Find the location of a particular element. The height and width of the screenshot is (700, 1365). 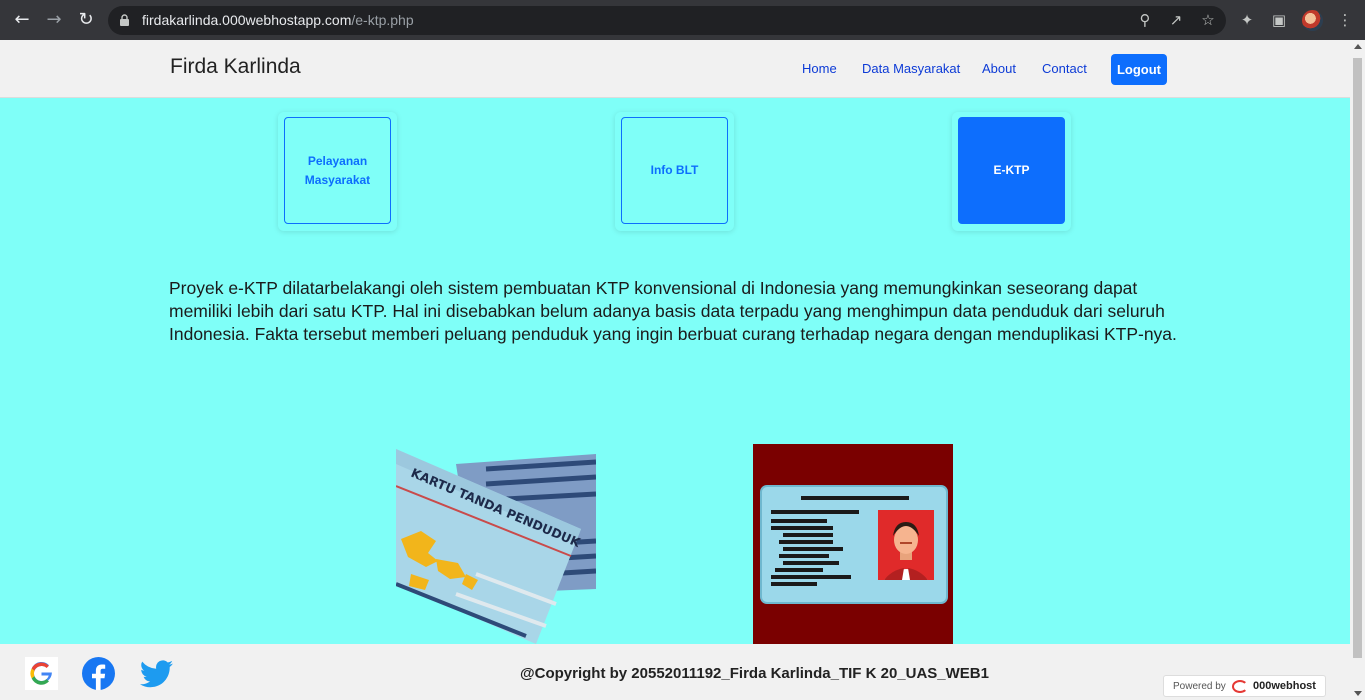

scroll-down-icon is located at coordinates (1358, 693).